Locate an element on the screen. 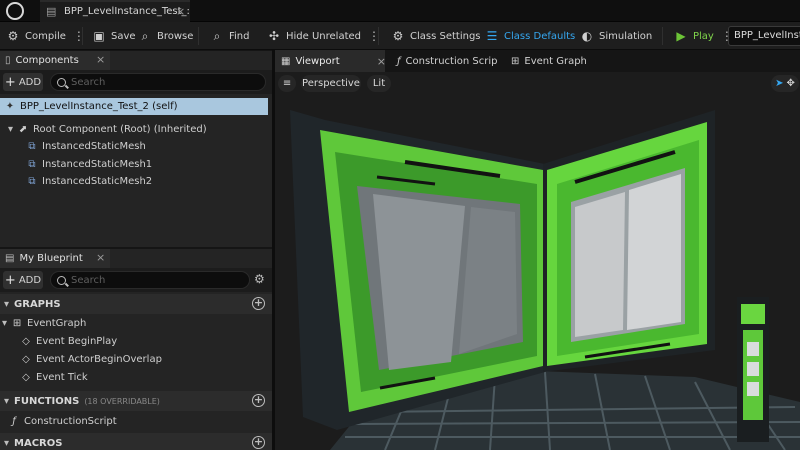 This screenshot has width=800, height=450. event-graph-tab-label: Event Graph is located at coordinates (555, 61).